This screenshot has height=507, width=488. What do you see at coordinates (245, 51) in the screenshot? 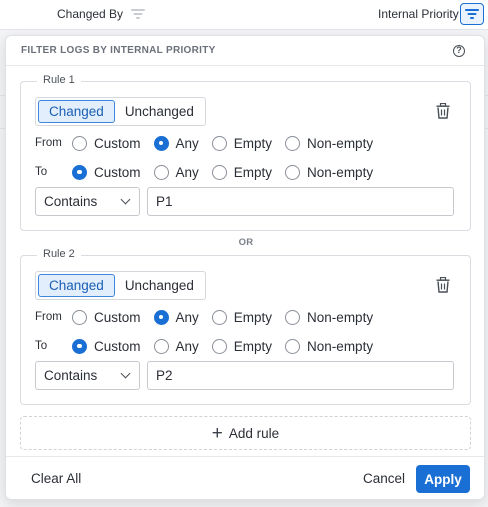
I see `popover-header: FILTER LOGS BY INTERNAL PRIORITY ?` at bounding box center [245, 51].